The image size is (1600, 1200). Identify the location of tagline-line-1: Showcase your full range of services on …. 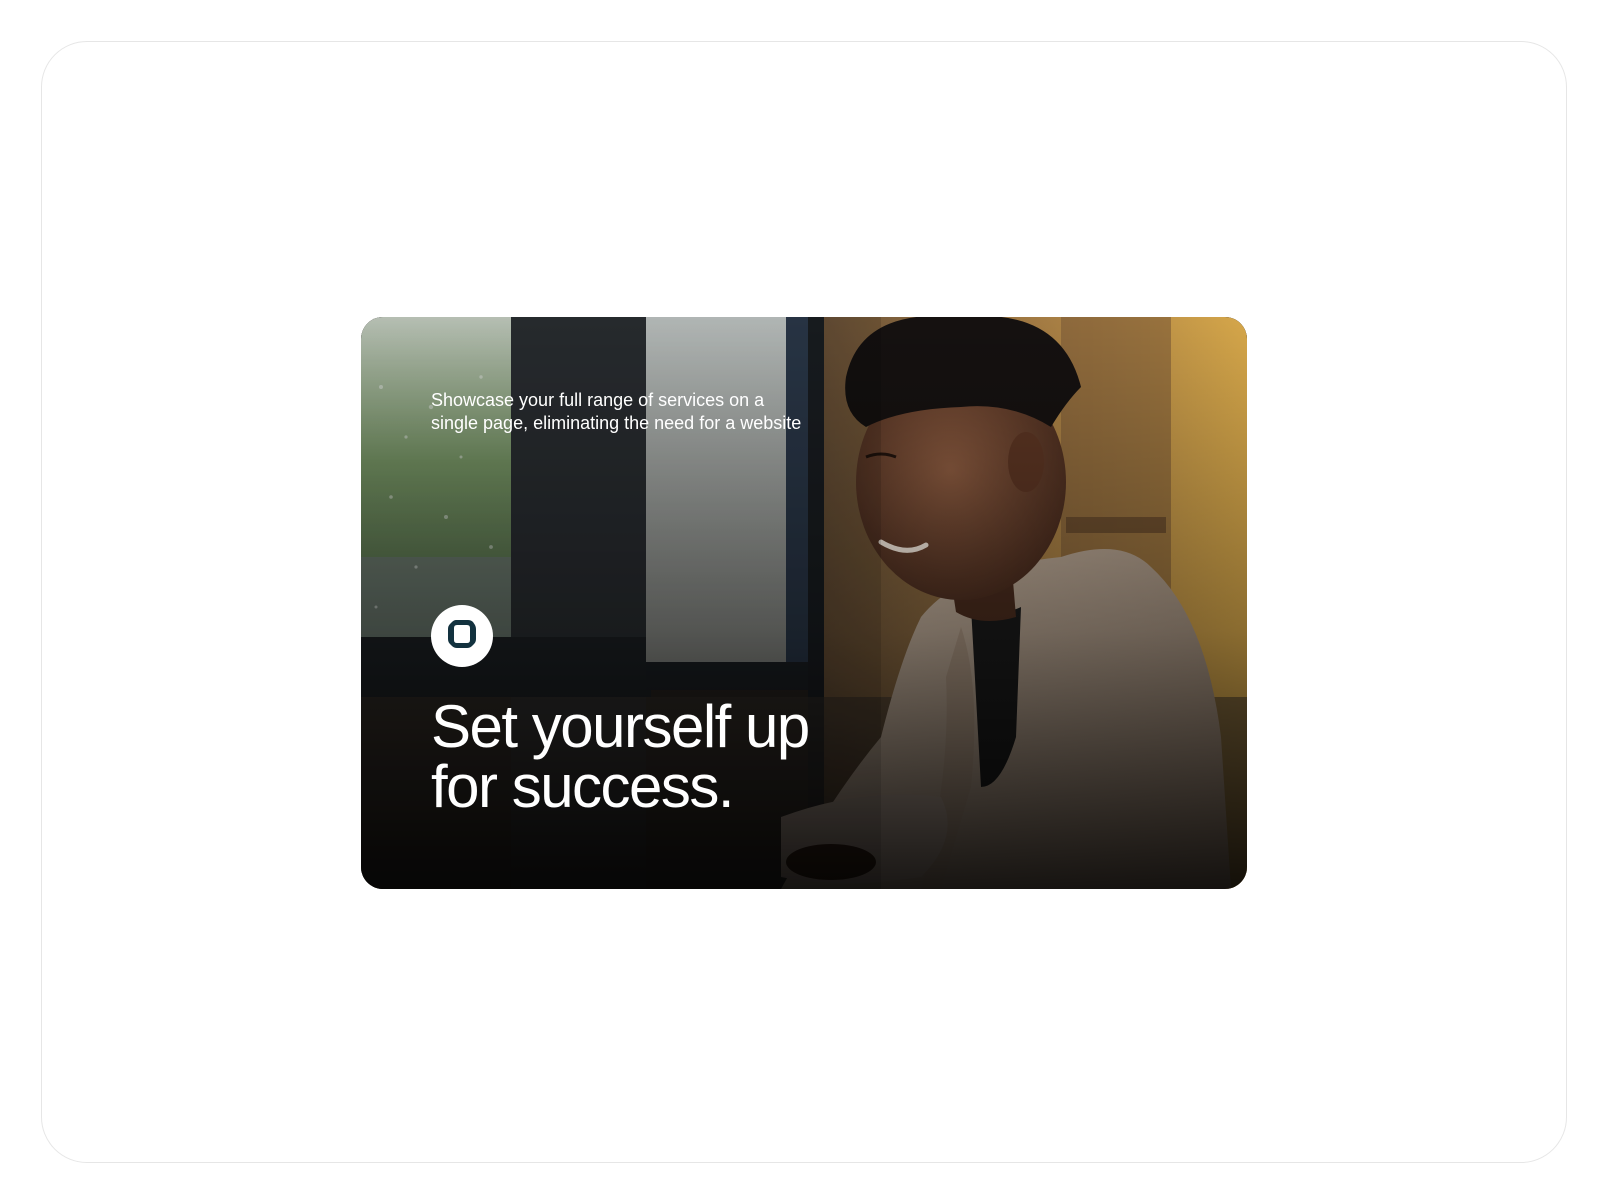
(598, 400).